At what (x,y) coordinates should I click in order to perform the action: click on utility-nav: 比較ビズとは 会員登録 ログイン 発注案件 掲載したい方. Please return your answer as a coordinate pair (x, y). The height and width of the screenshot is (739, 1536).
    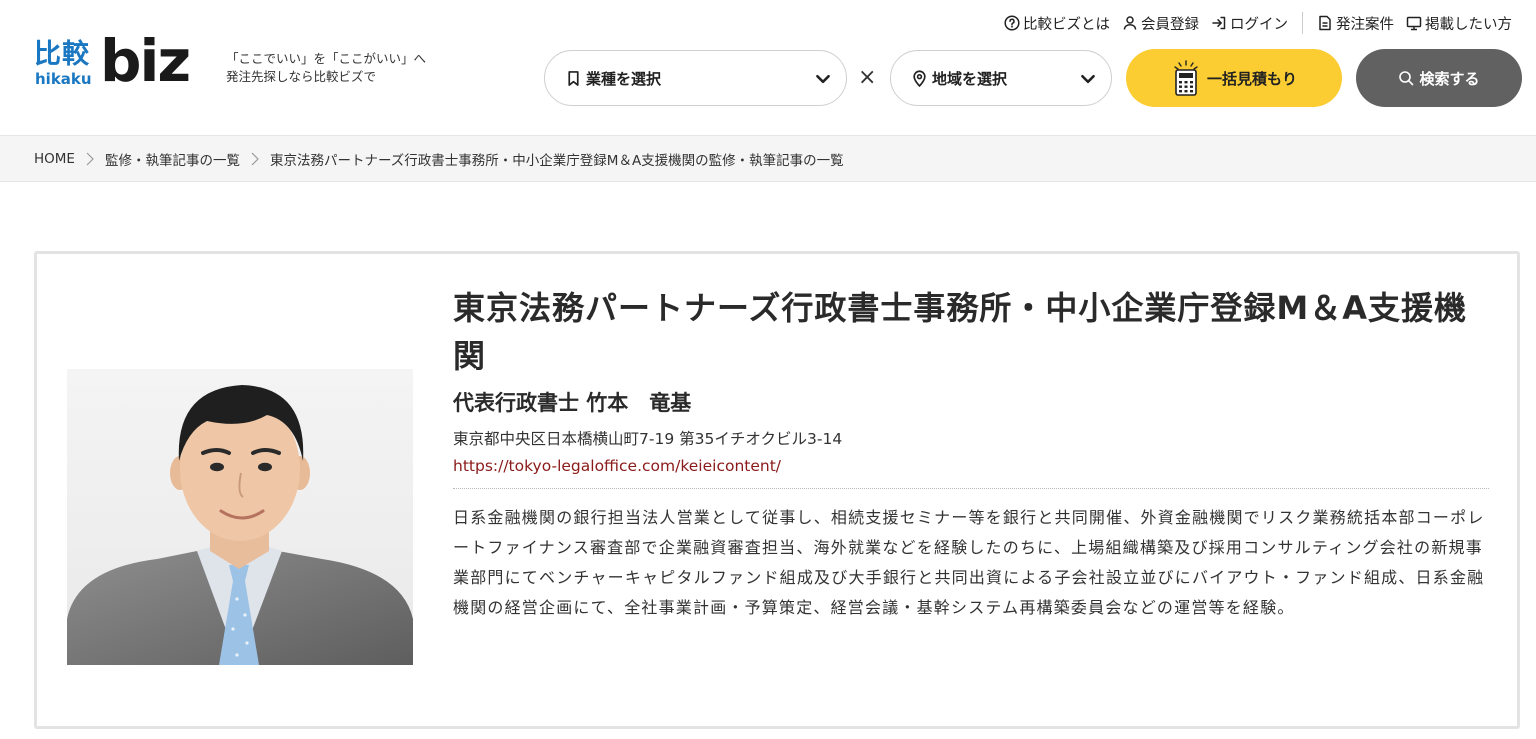
    Looking at the image, I should click on (1252, 23).